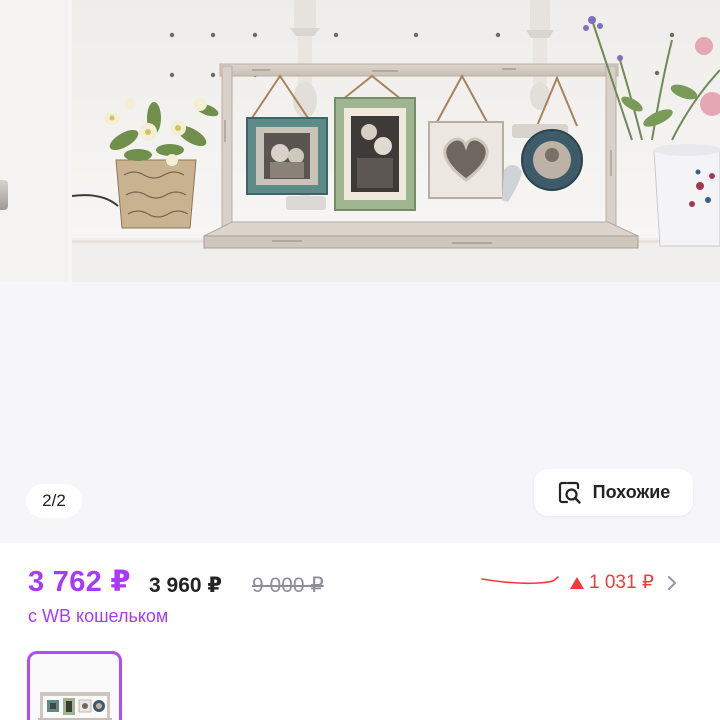 Image resolution: width=720 pixels, height=720 pixels. Describe the element at coordinates (34, 141) in the screenshot. I see `previous-slide-edge` at that location.